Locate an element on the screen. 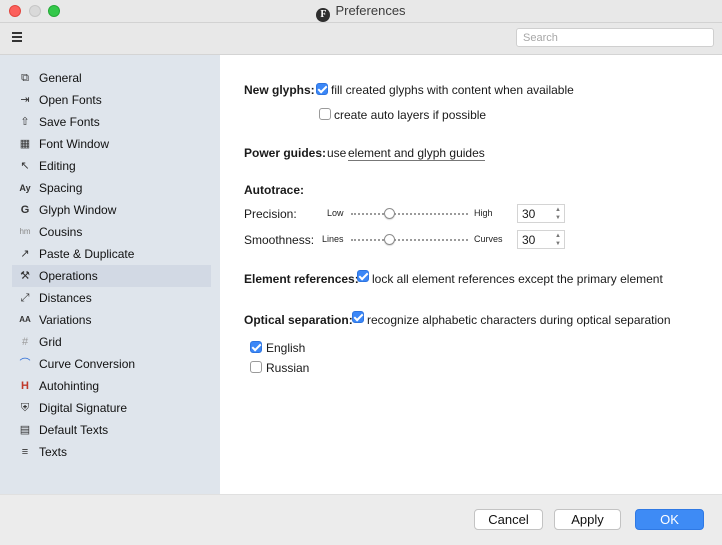  smoothness-lines-label: Lines is located at coordinates (333, 239).